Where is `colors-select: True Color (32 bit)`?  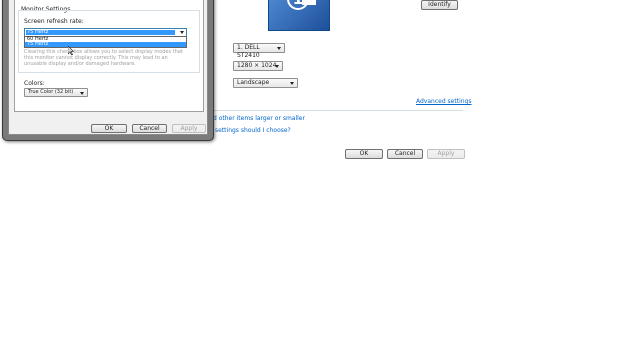
colors-select: True Color (32 bit) is located at coordinates (56, 92).